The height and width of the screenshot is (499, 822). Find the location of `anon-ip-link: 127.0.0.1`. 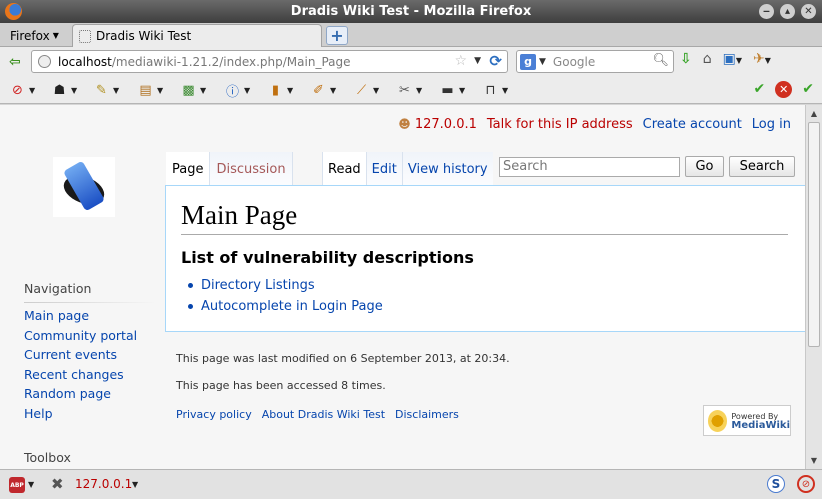

anon-ip-link: 127.0.0.1 is located at coordinates (446, 124).